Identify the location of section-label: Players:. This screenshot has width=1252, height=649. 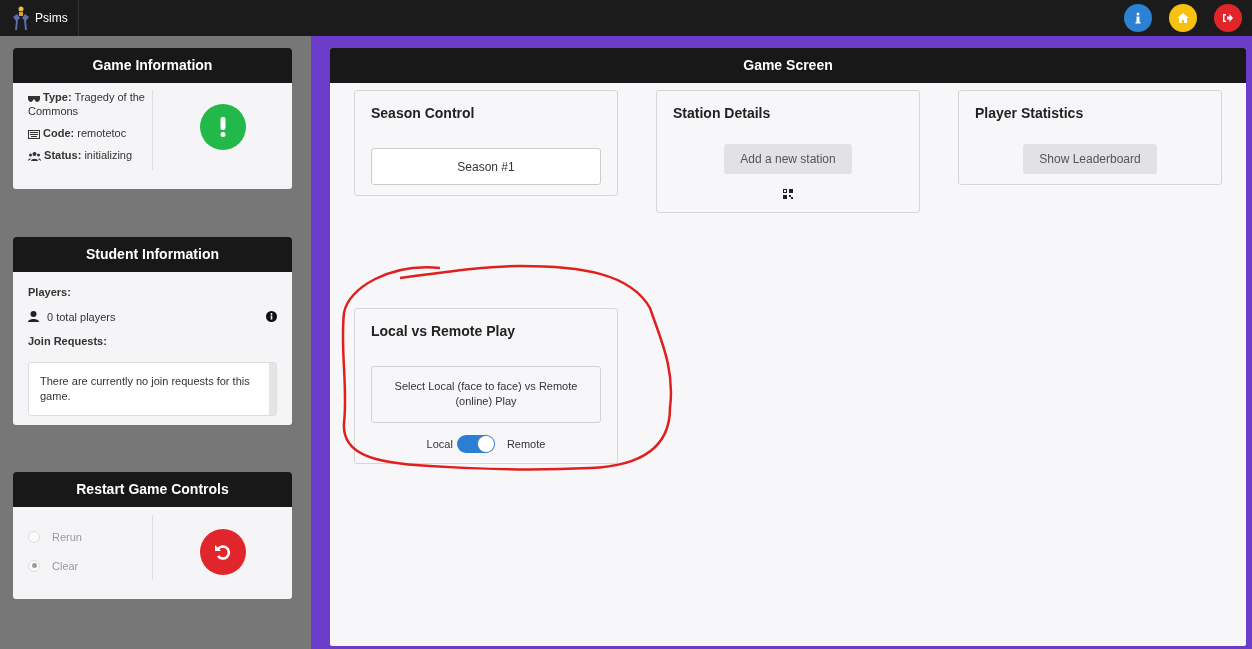
(50, 292).